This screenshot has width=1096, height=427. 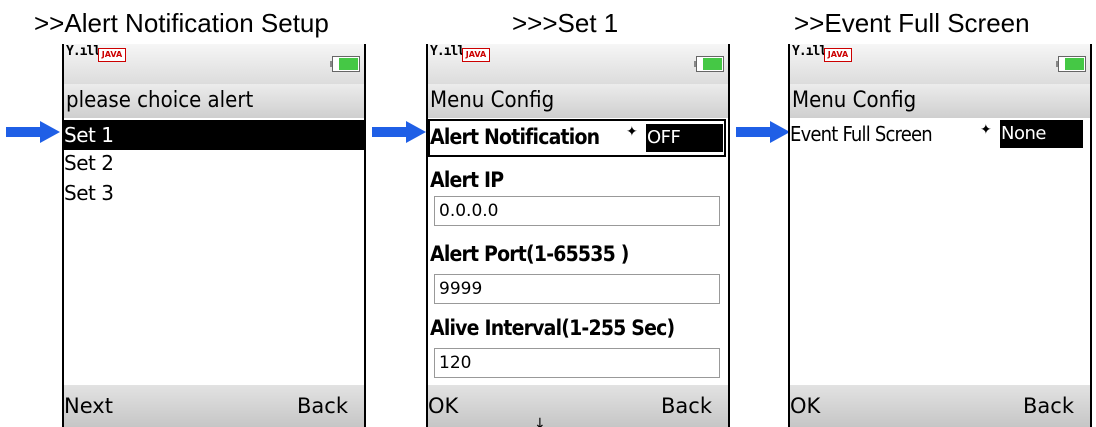 I want to click on alert-ip-field: 0.0.0.0, so click(x=577, y=211).